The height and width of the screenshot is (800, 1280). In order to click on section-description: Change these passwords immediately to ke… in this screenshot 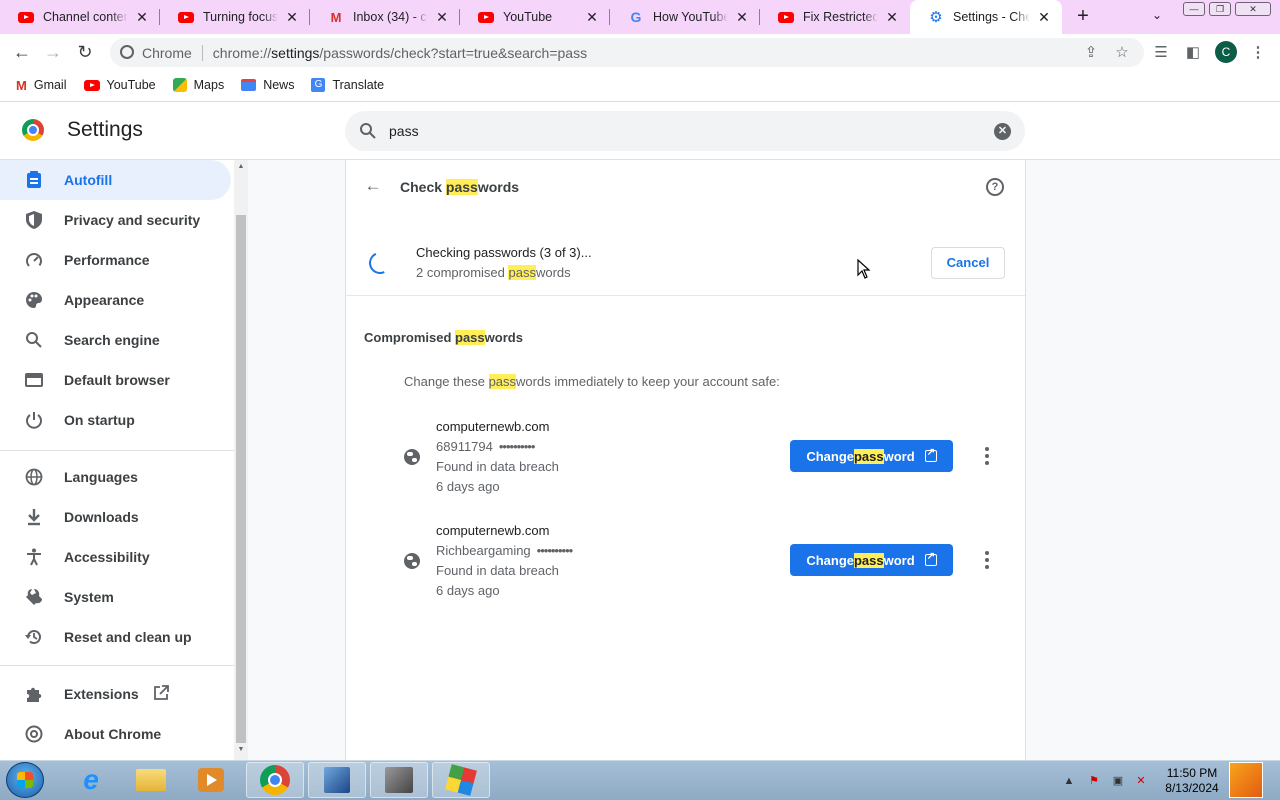, I will do `click(592, 381)`.